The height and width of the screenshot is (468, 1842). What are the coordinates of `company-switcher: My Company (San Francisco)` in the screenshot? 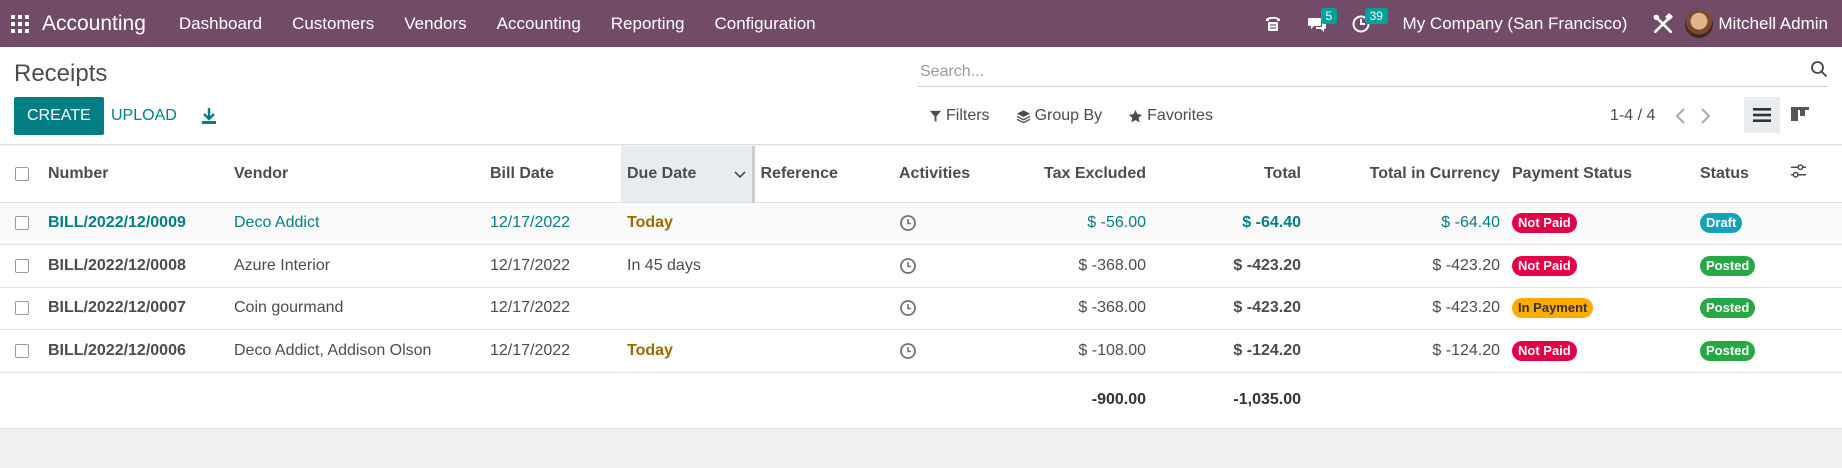 It's located at (1512, 24).